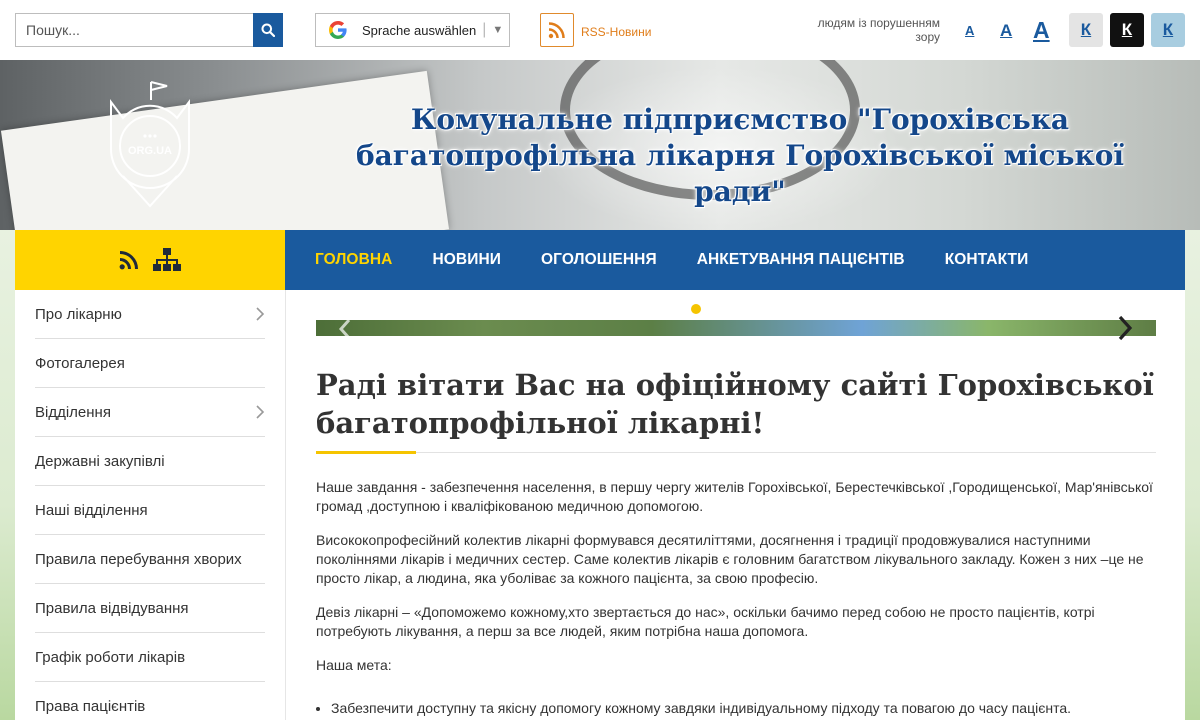 The width and height of the screenshot is (1200, 720). Describe the element at coordinates (150, 151) in the screenshot. I see `svg-text: ORG.UA` at that location.